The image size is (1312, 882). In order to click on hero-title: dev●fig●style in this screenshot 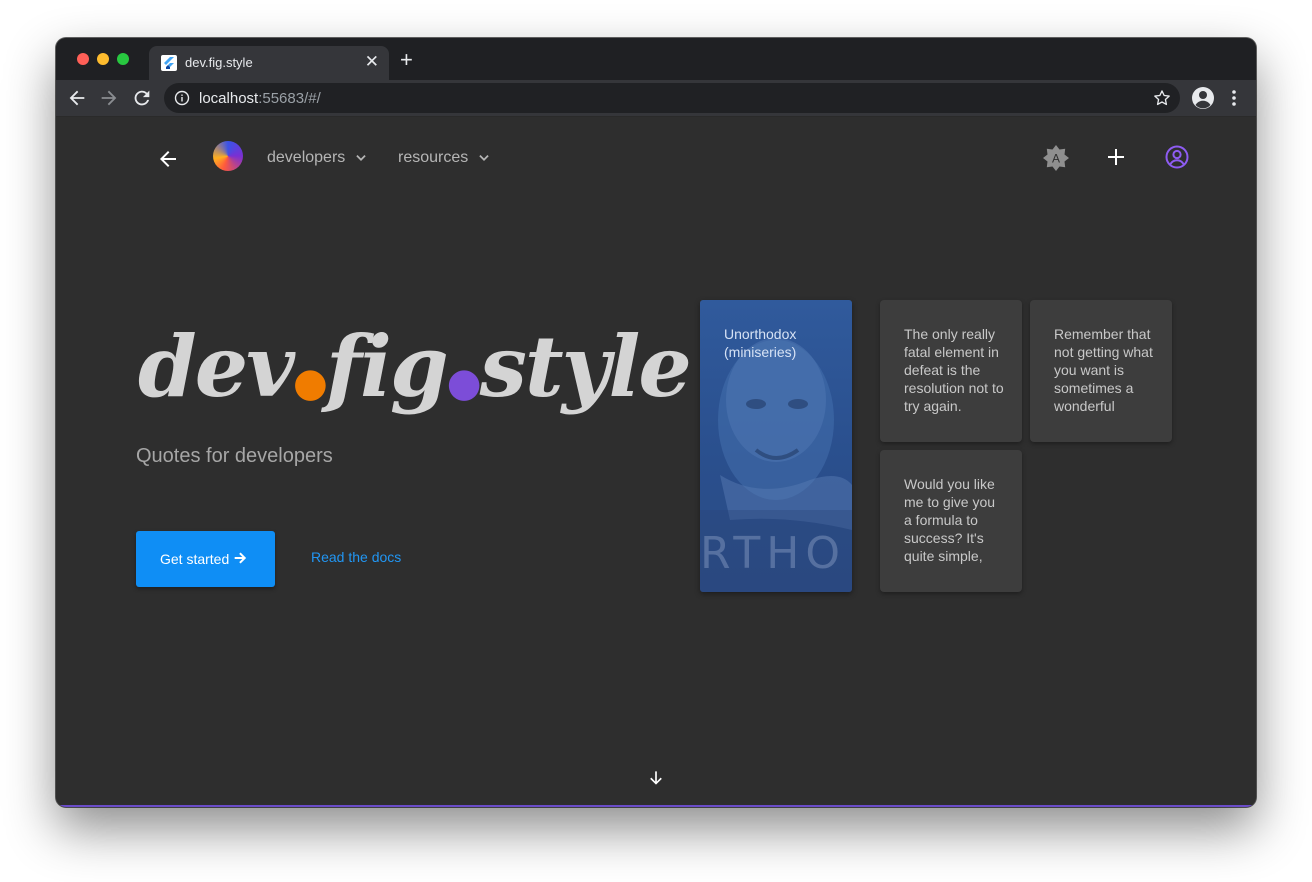, I will do `click(415, 366)`.